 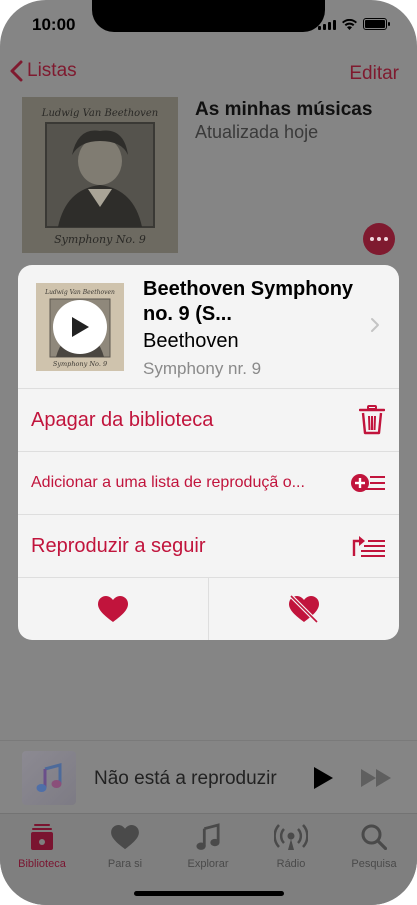 What do you see at coordinates (191, 341) in the screenshot?
I see `song-artist: Beethoven` at bounding box center [191, 341].